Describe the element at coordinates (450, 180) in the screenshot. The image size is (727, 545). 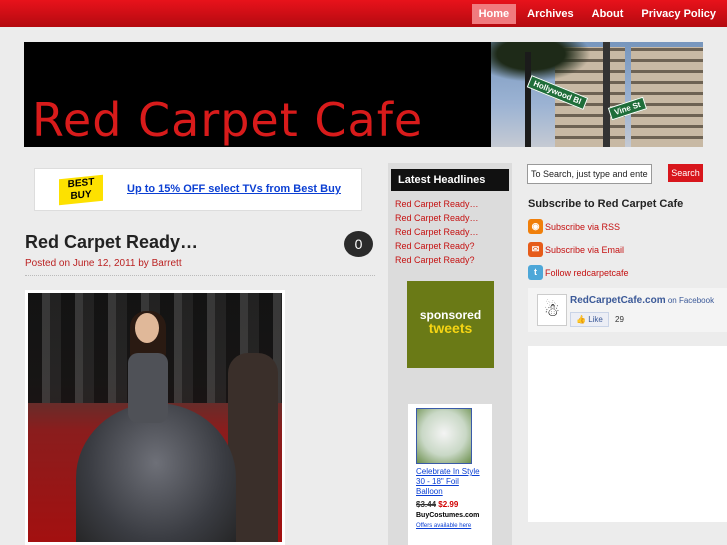
I see `latest-headlines-title: Latest Headlines` at that location.